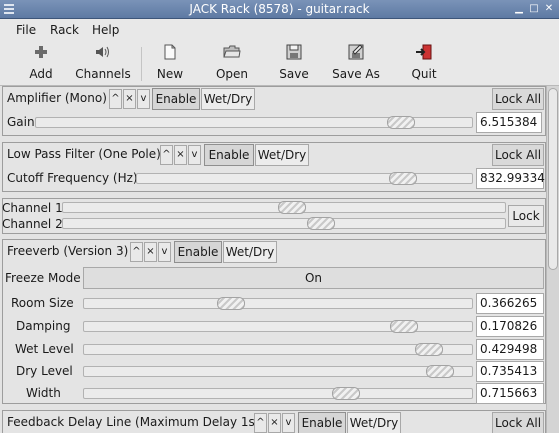 This screenshot has width=559, height=433. I want to click on channel-2-slider, so click(284, 223).